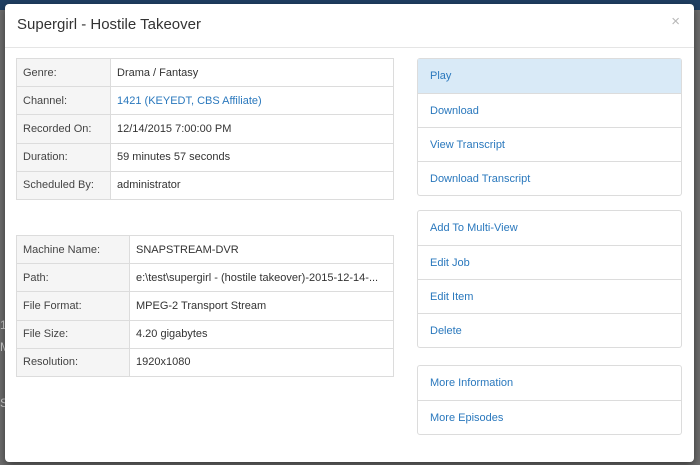 Image resolution: width=700 pixels, height=465 pixels. Describe the element at coordinates (549, 76) in the screenshot. I see `play-action: Play` at that location.